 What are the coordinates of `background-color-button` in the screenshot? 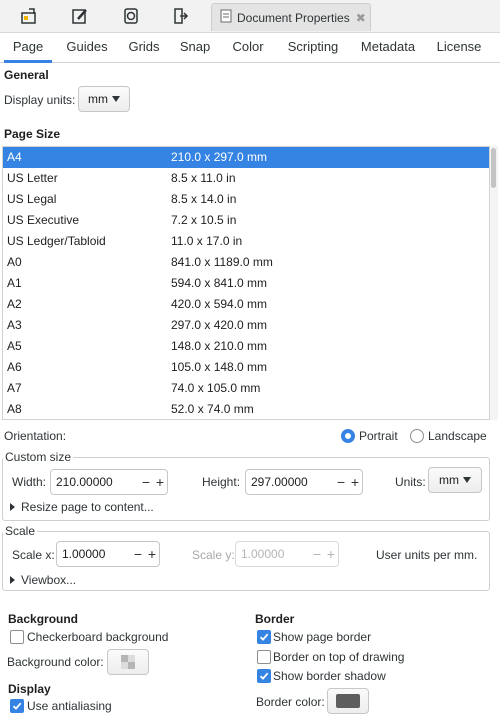 It's located at (128, 662).